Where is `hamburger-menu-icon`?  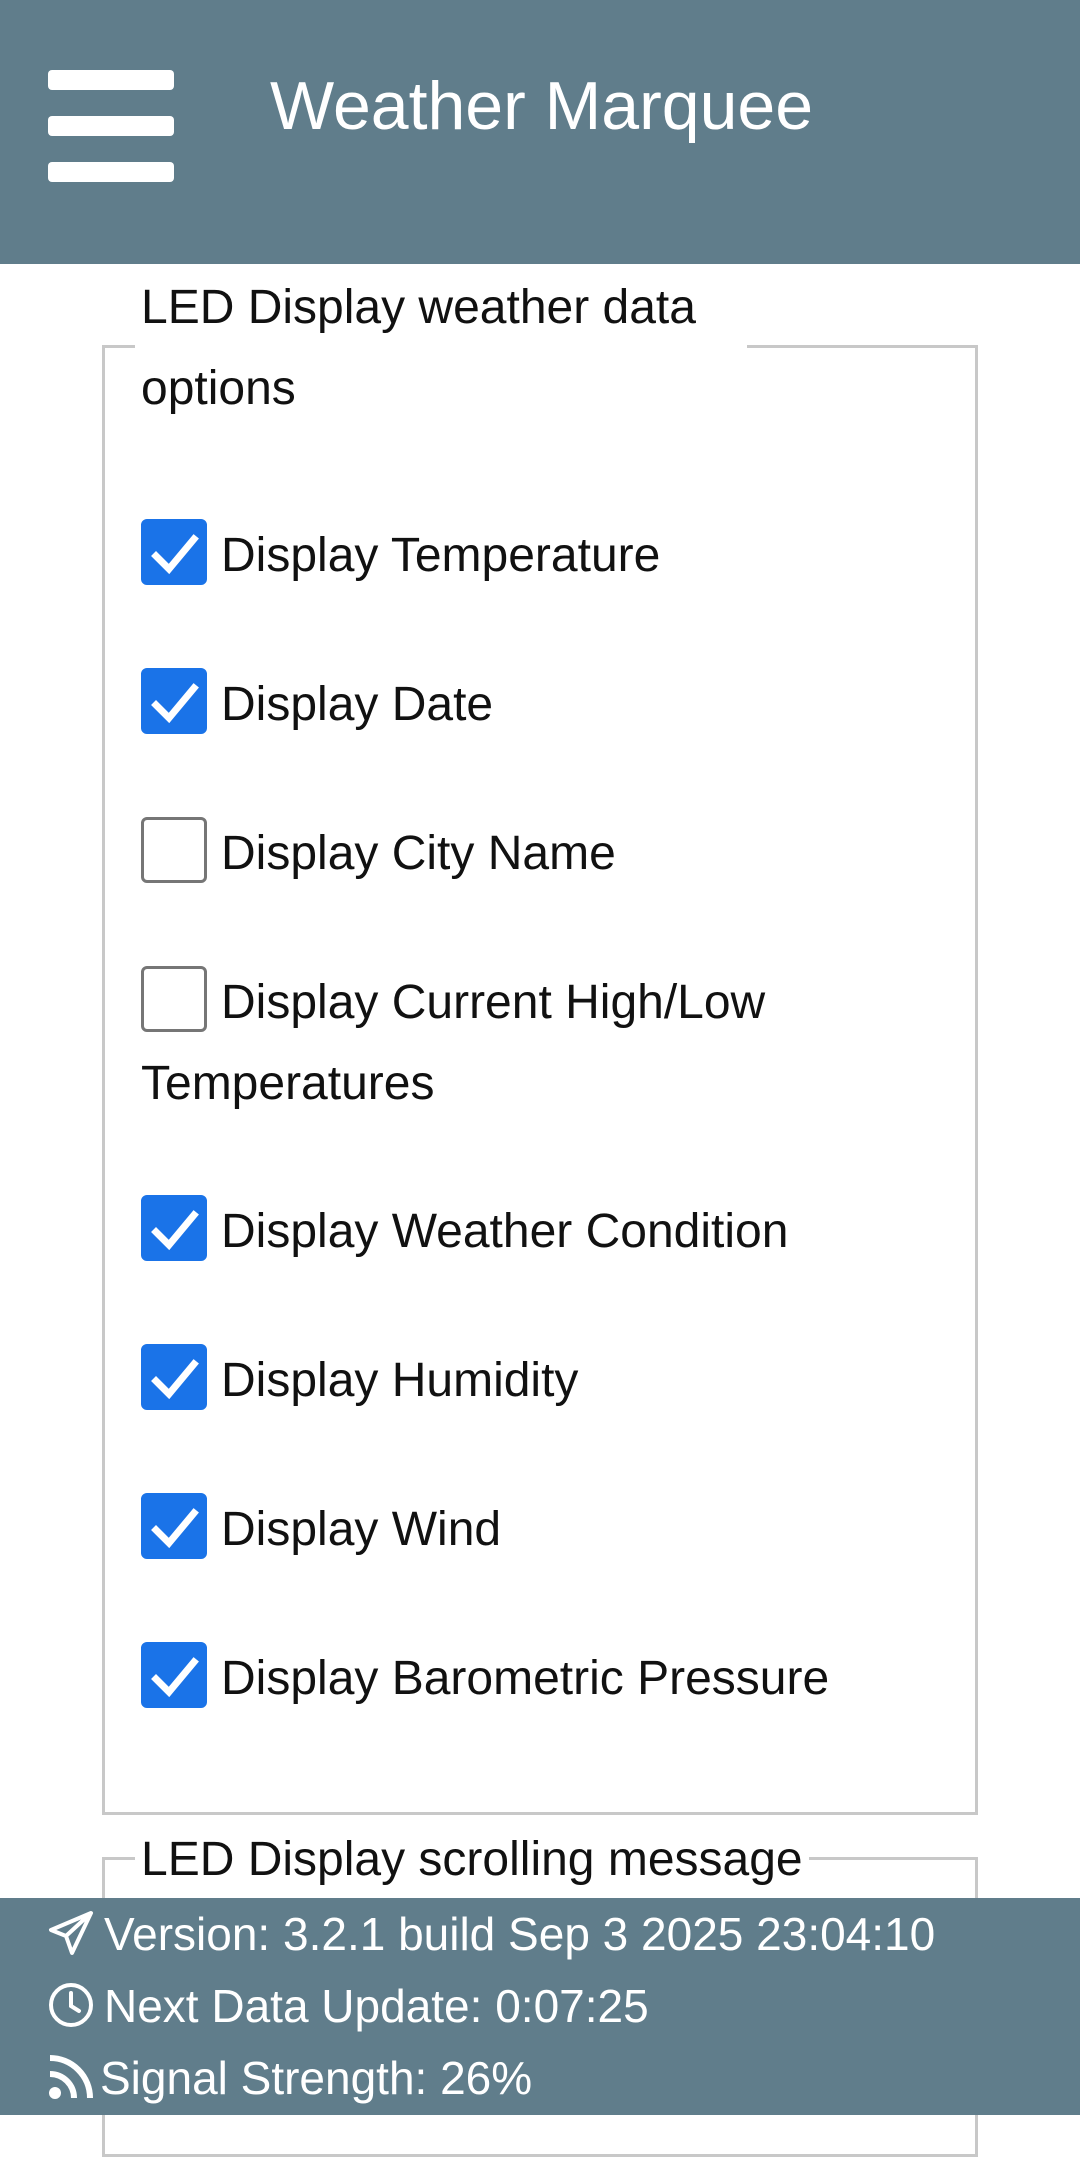
hamburger-menu-icon is located at coordinates (111, 126).